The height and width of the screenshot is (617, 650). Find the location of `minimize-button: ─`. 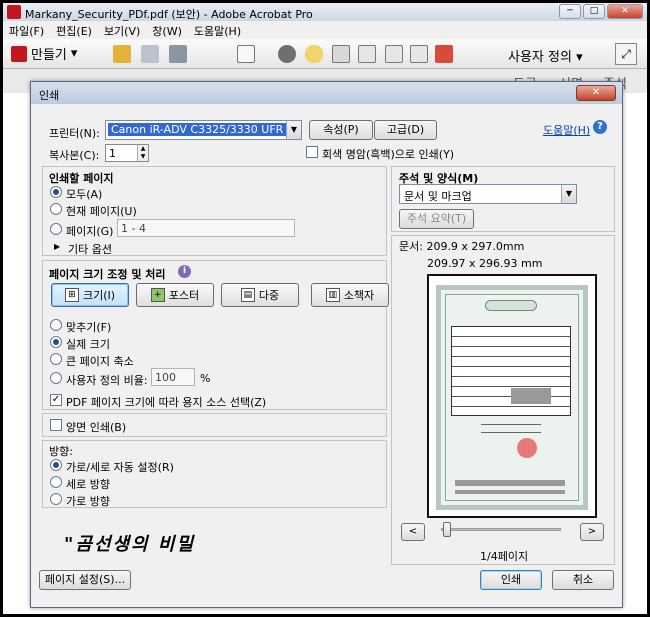

minimize-button: ─ is located at coordinates (570, 11).